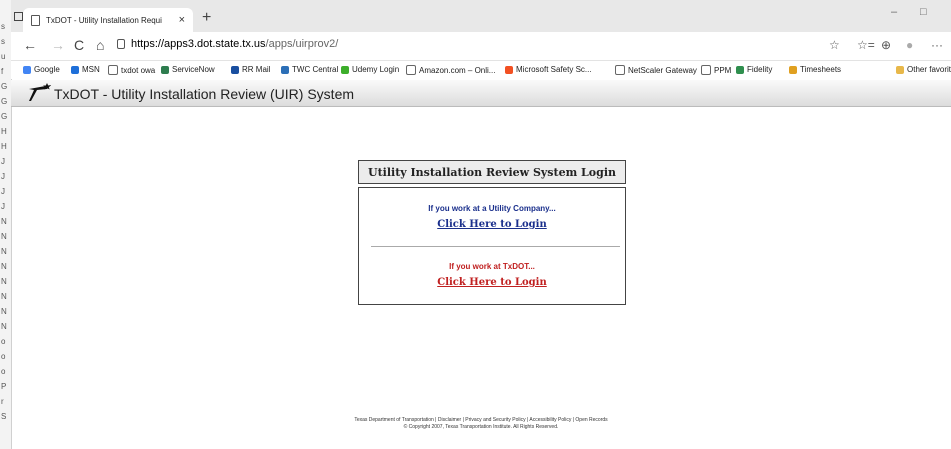 Image resolution: width=951 pixels, height=449 pixels. I want to click on folder-icon, so click(900, 69).